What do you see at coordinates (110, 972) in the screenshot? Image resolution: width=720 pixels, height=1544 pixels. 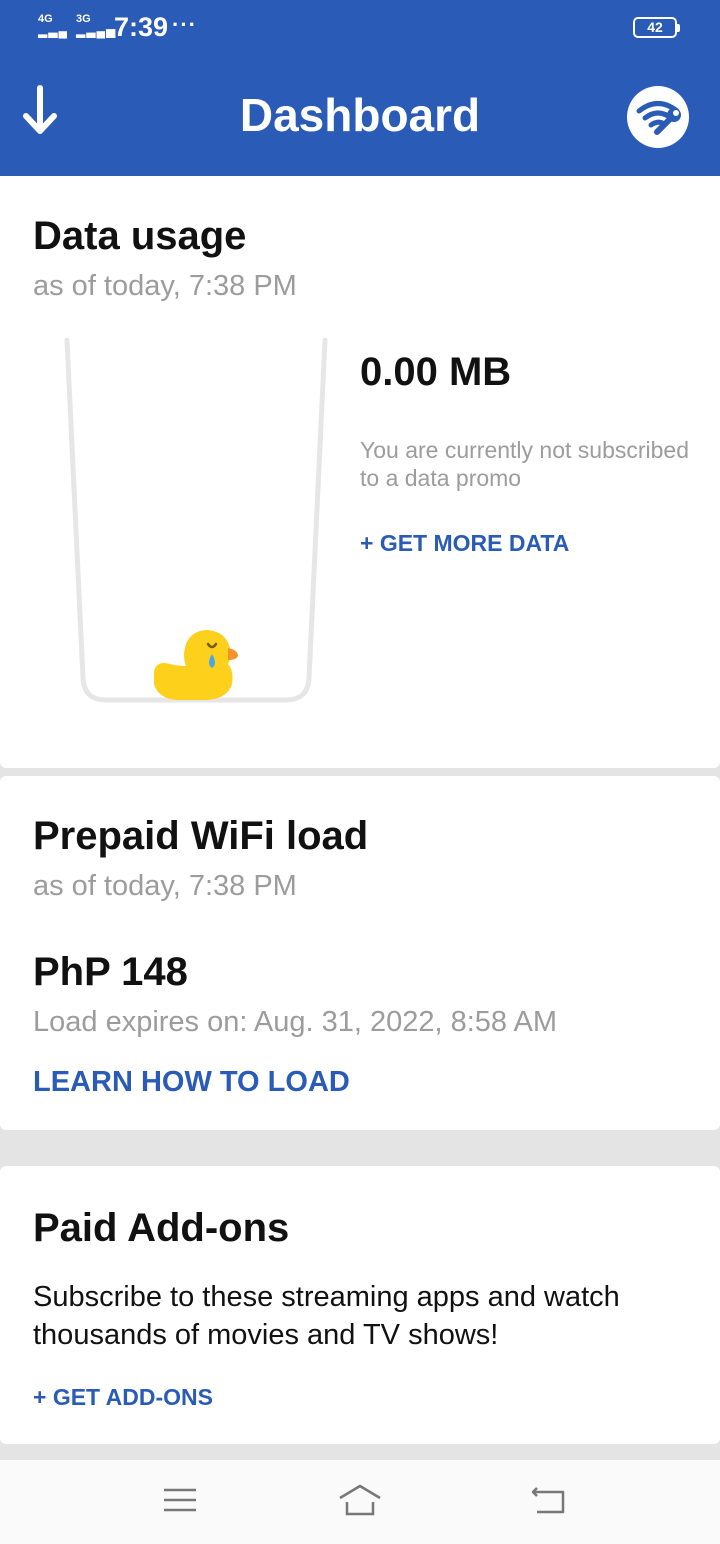 I see `load-balance: PhP 148` at bounding box center [110, 972].